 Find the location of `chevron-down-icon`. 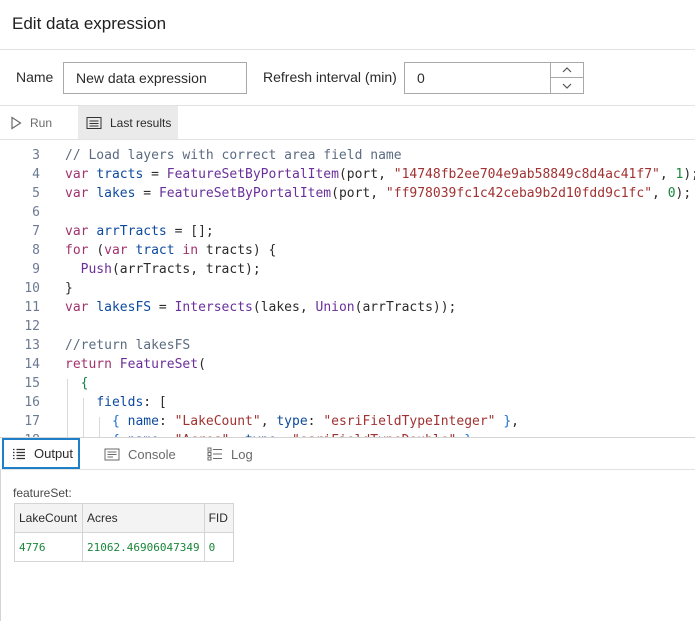

chevron-down-icon is located at coordinates (567, 86).